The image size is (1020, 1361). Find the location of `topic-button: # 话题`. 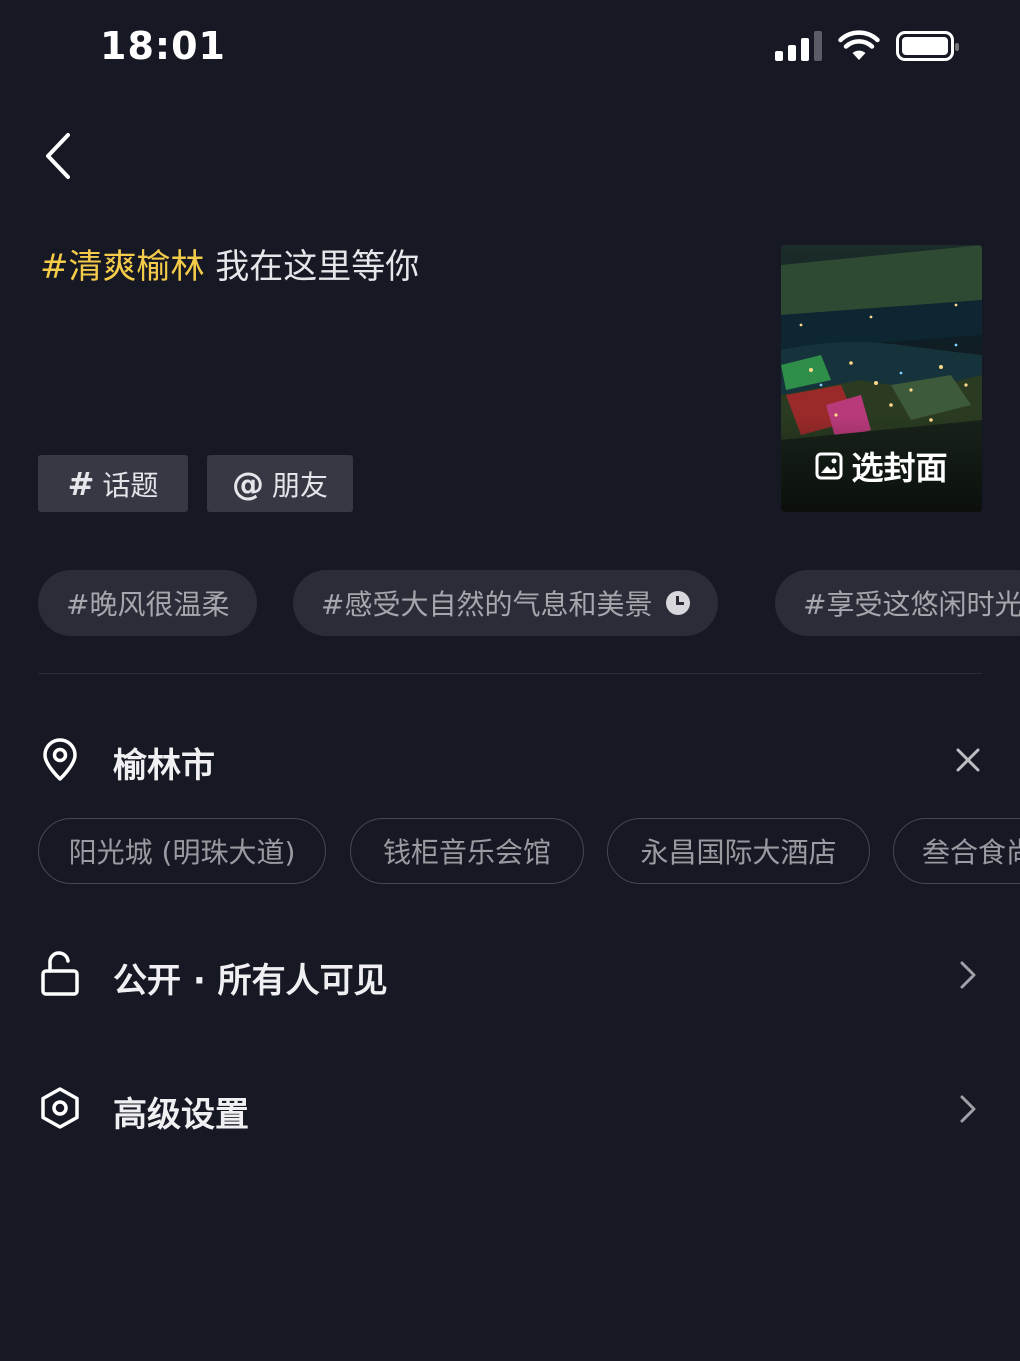

topic-button: # 话题 is located at coordinates (113, 483).